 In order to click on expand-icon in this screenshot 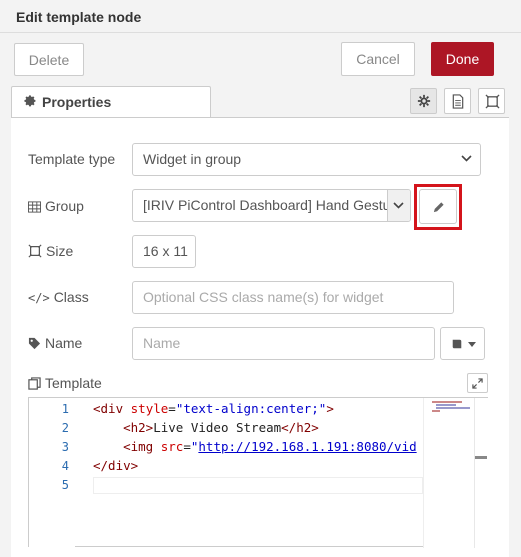, I will do `click(477, 383)`.